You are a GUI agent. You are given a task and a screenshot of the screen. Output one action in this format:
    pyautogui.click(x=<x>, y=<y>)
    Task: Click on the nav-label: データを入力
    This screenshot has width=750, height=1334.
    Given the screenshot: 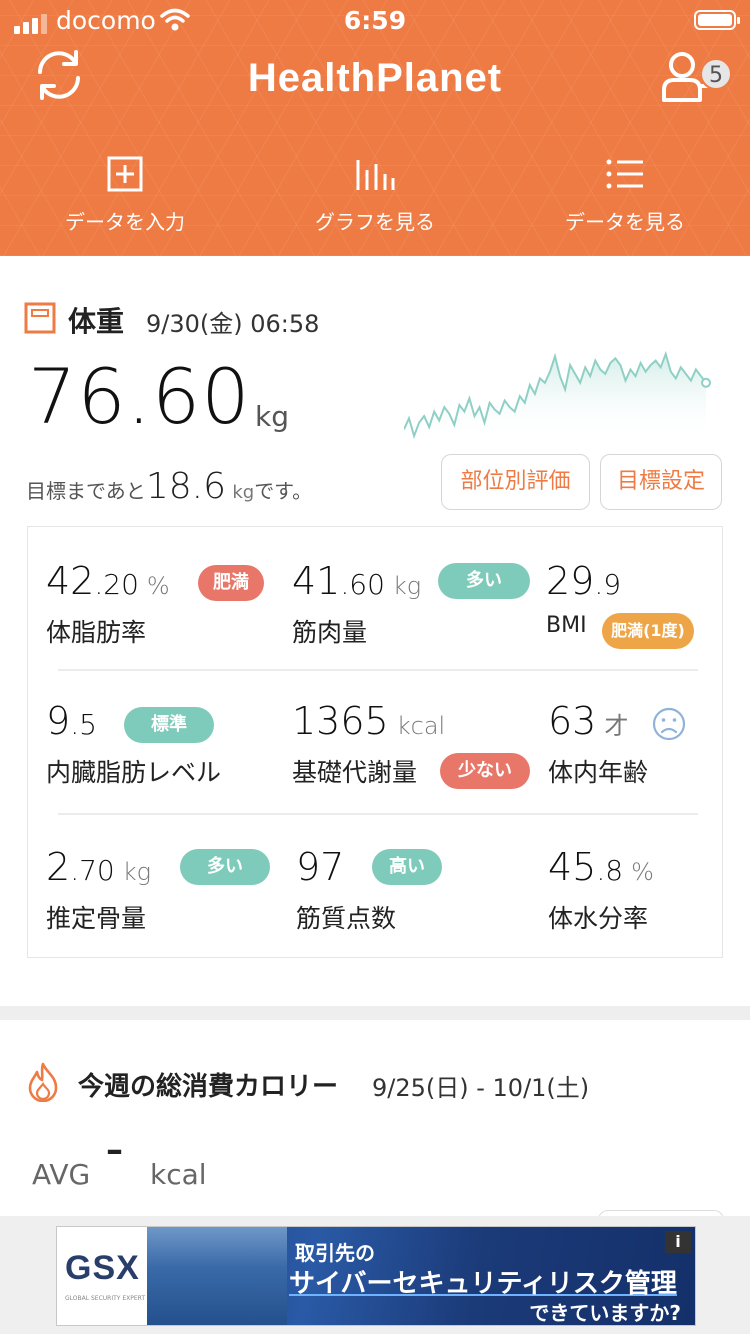 What is the action you would take?
    pyautogui.click(x=125, y=222)
    